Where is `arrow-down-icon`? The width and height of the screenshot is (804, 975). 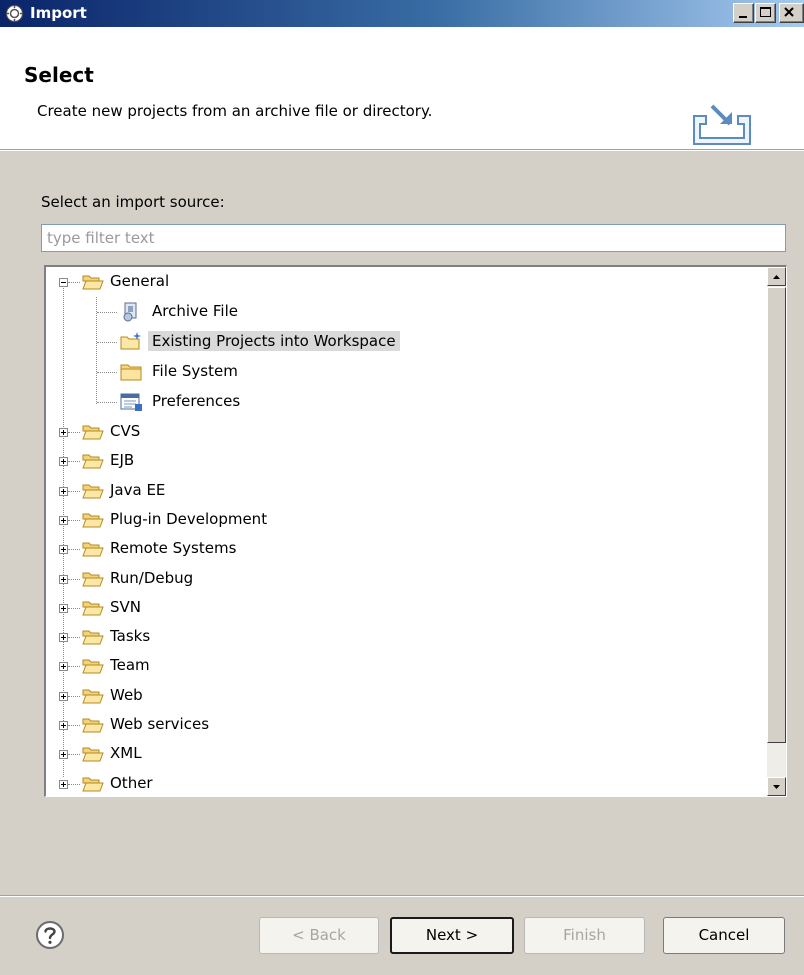
arrow-down-icon is located at coordinates (776, 787).